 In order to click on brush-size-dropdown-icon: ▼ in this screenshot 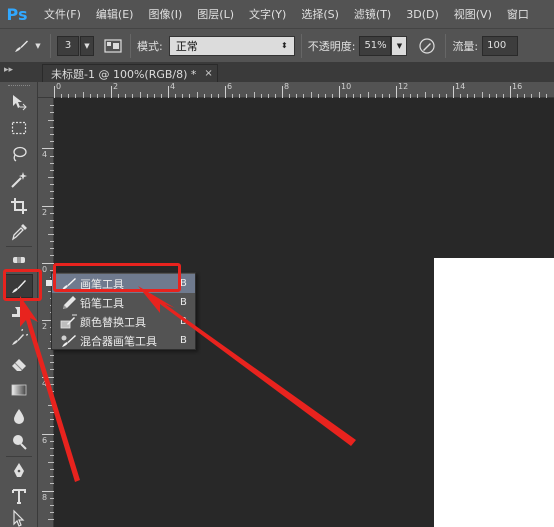, I will do `click(87, 45)`.